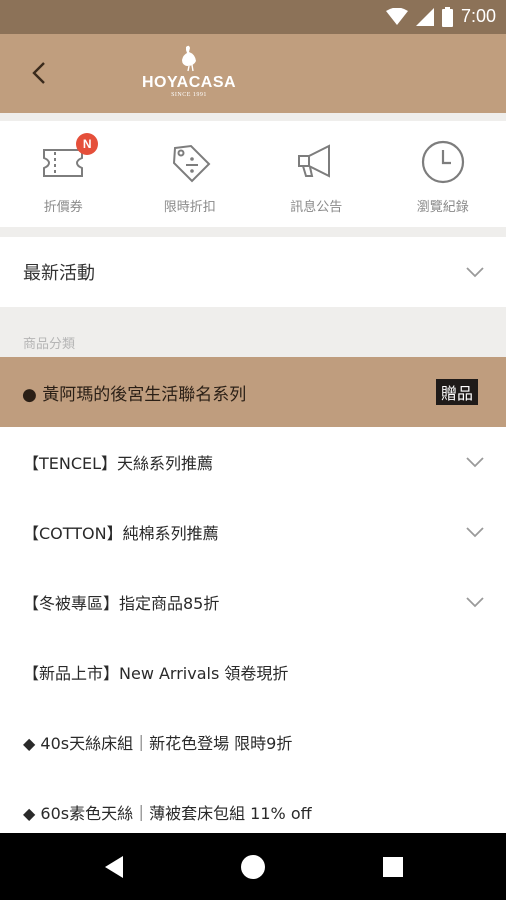 This screenshot has height=900, width=506. Describe the element at coordinates (253, 272) in the screenshot. I see `latest-activities-row: 最新活動` at that location.